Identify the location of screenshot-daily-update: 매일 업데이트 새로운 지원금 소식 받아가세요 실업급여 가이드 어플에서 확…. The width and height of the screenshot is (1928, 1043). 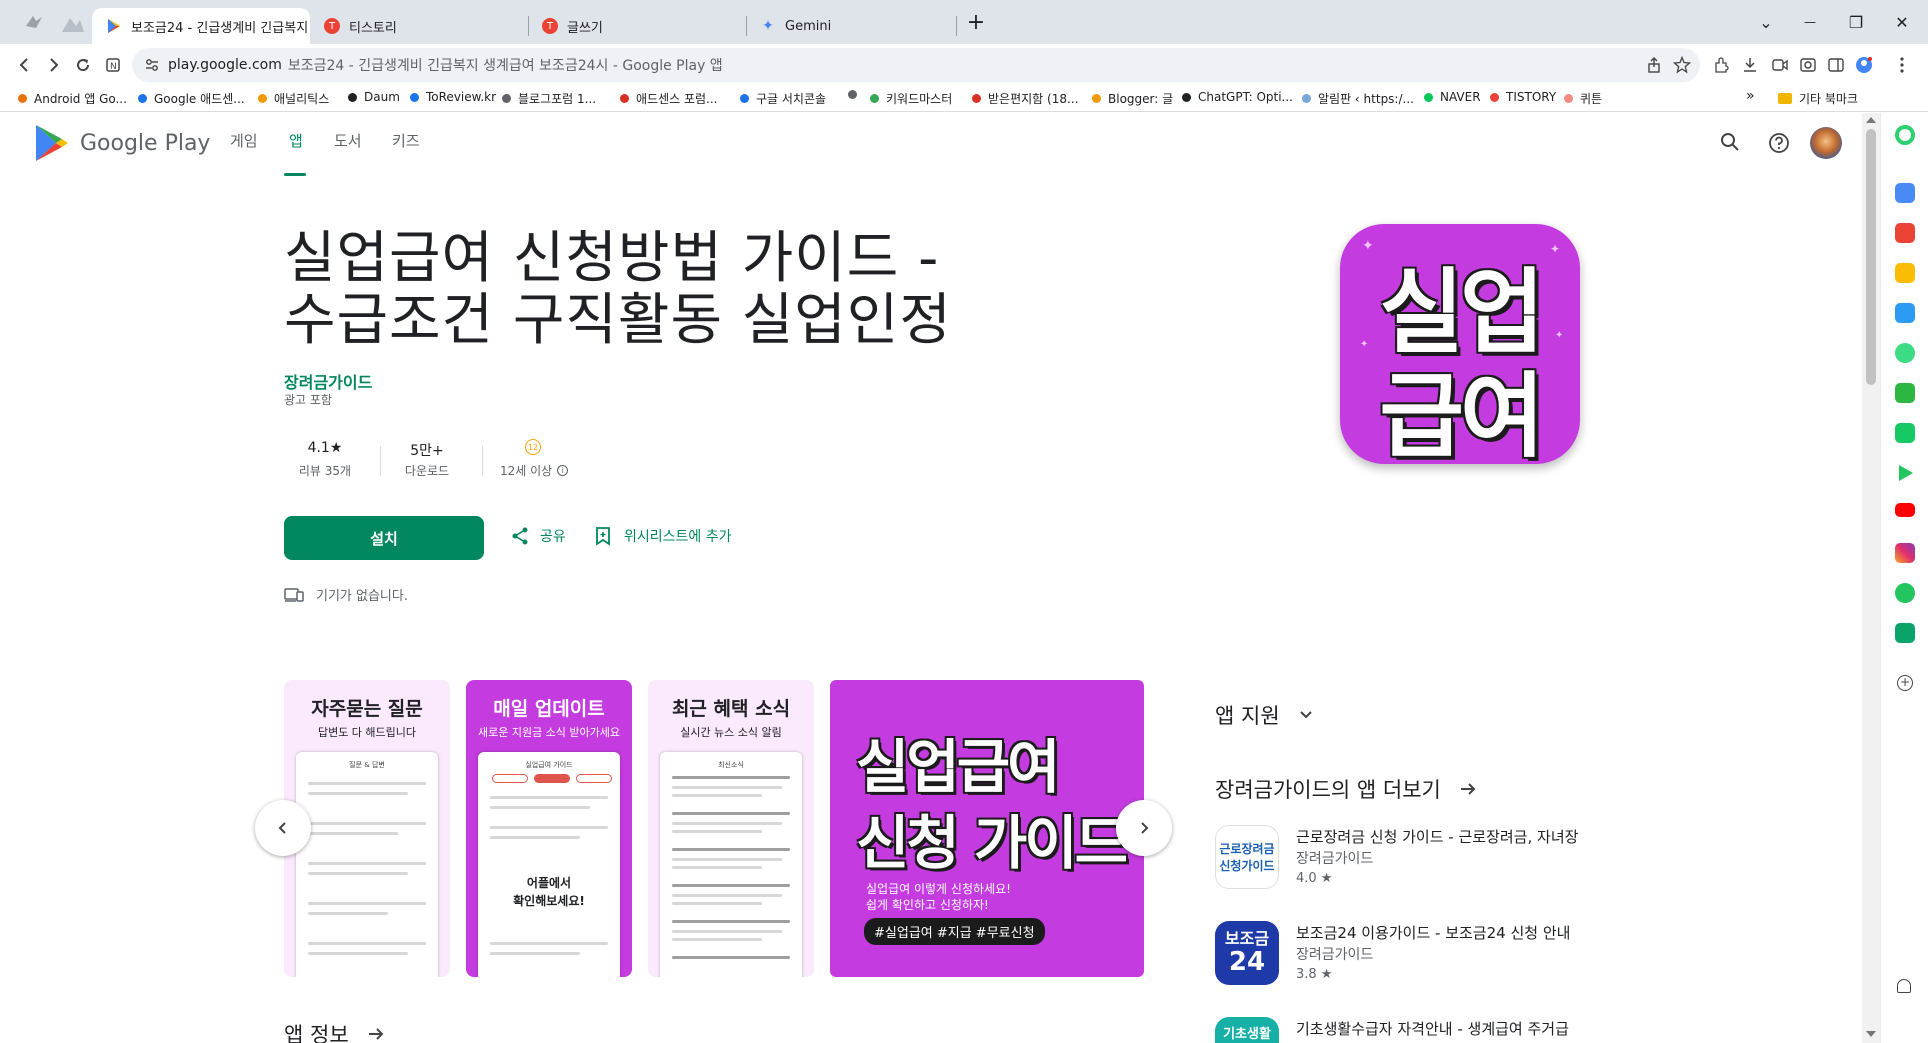
(549, 828).